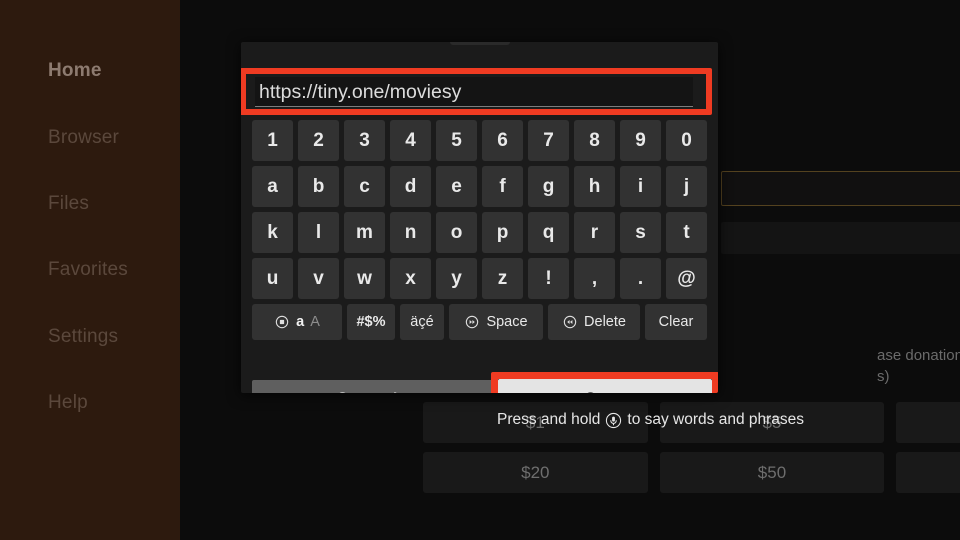 The height and width of the screenshot is (540, 960). What do you see at coordinates (548, 419) in the screenshot?
I see `voice-hint-text-before: Press and hold` at bounding box center [548, 419].